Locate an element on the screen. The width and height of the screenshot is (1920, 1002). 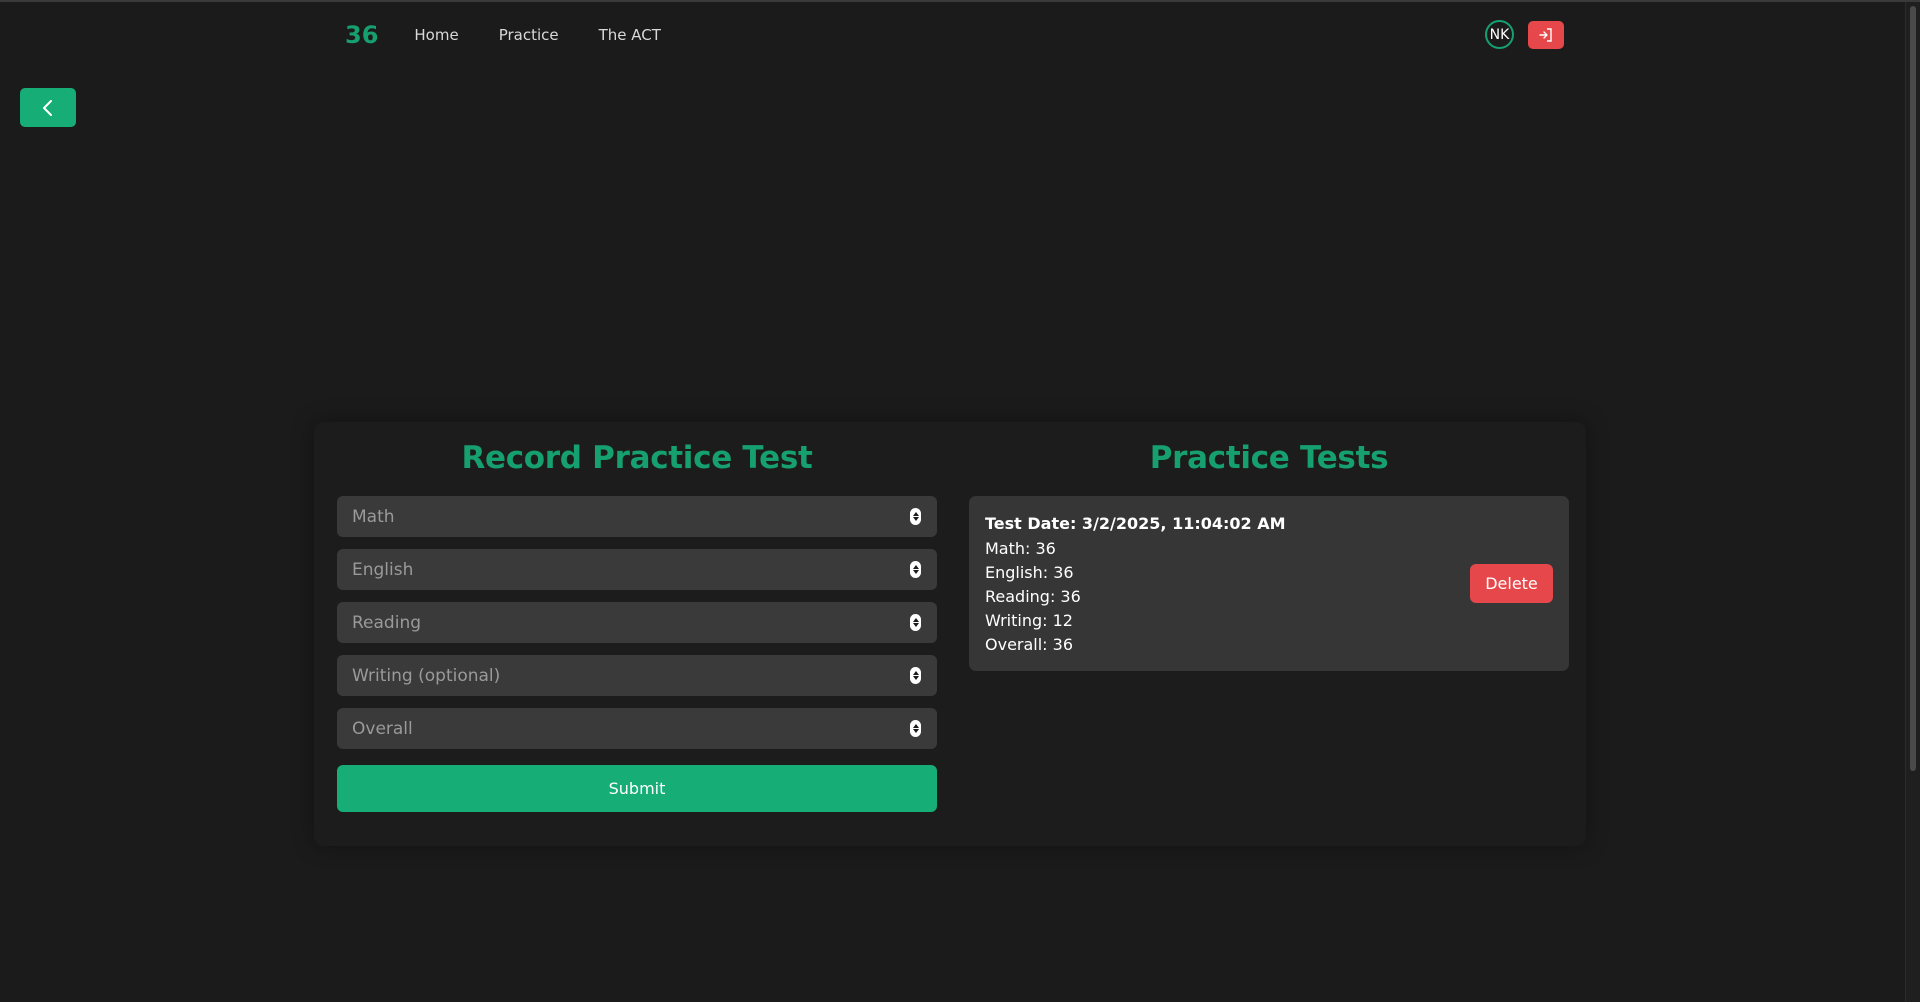
scrollbar is located at coordinates (1912, 502).